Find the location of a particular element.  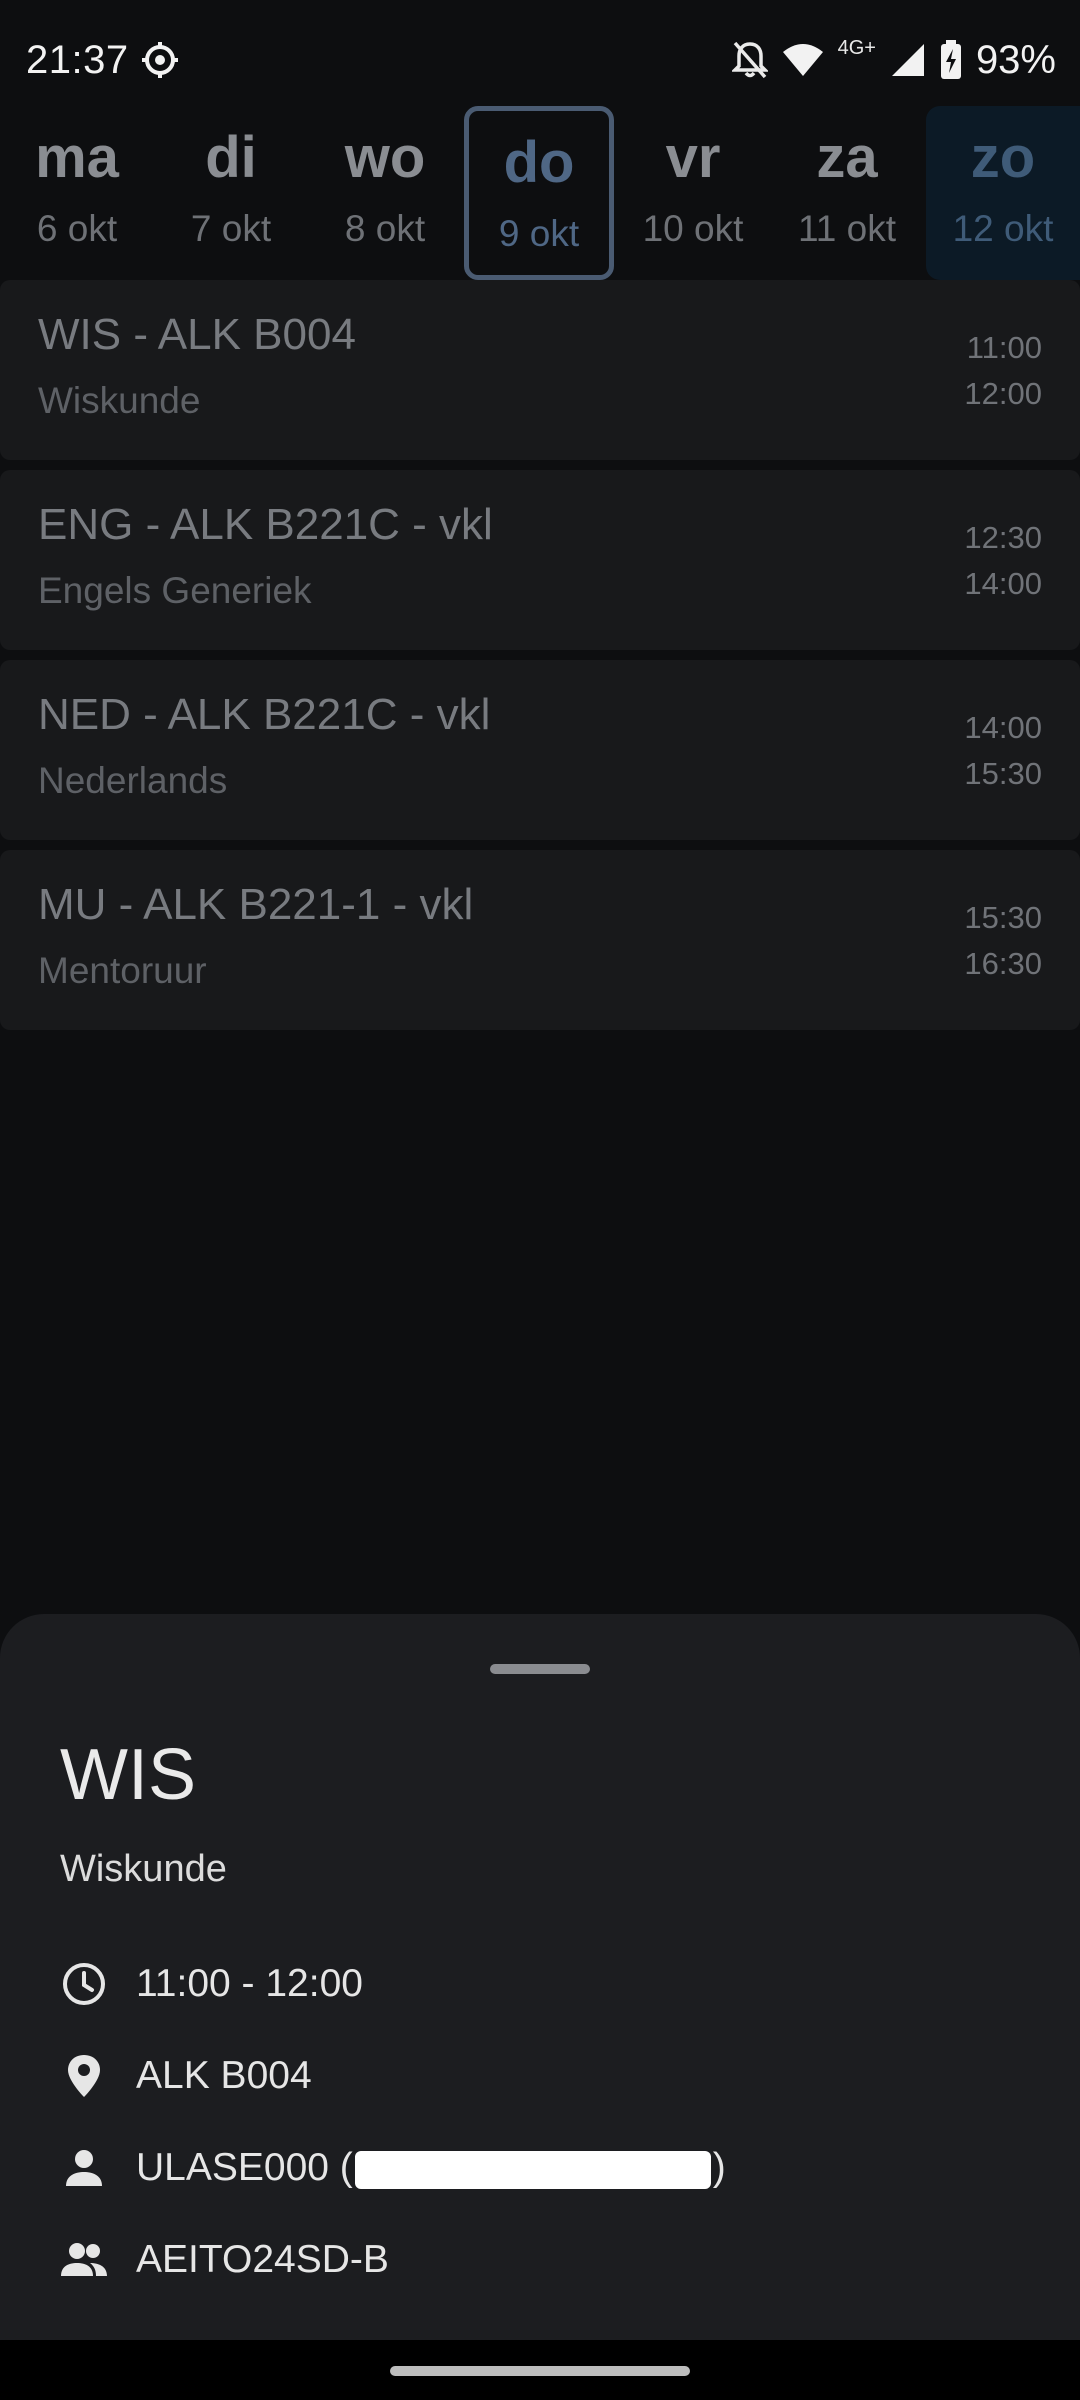

day-date: 10 okt is located at coordinates (693, 228).